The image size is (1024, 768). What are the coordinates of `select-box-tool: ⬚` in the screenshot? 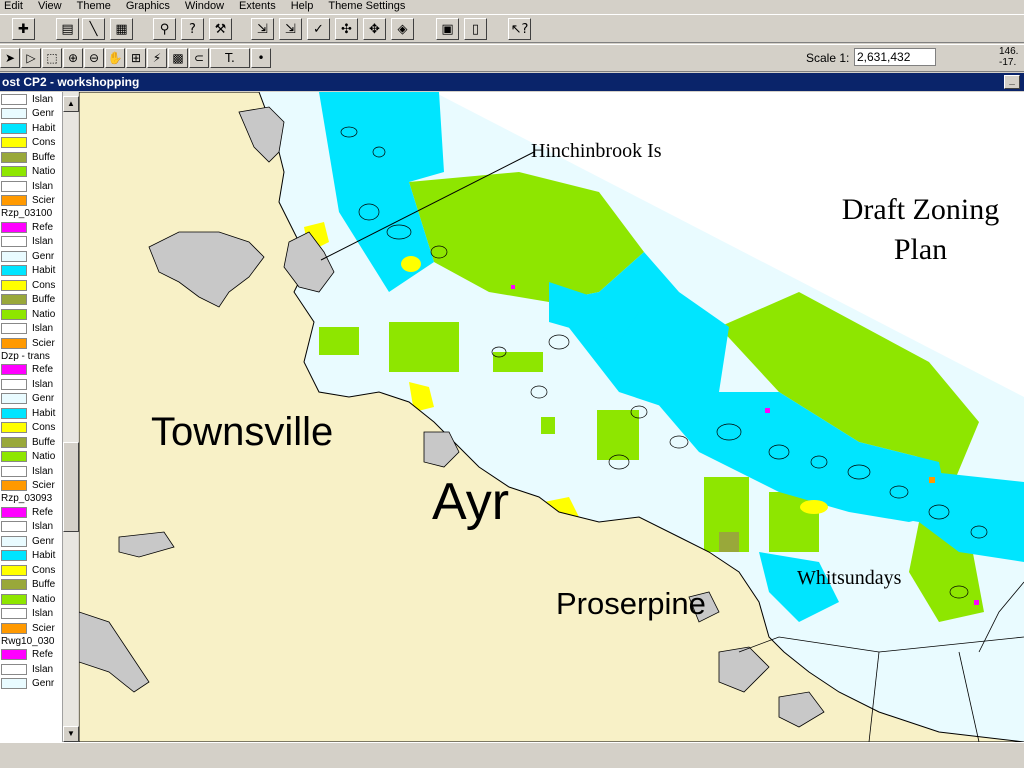 It's located at (52, 58).